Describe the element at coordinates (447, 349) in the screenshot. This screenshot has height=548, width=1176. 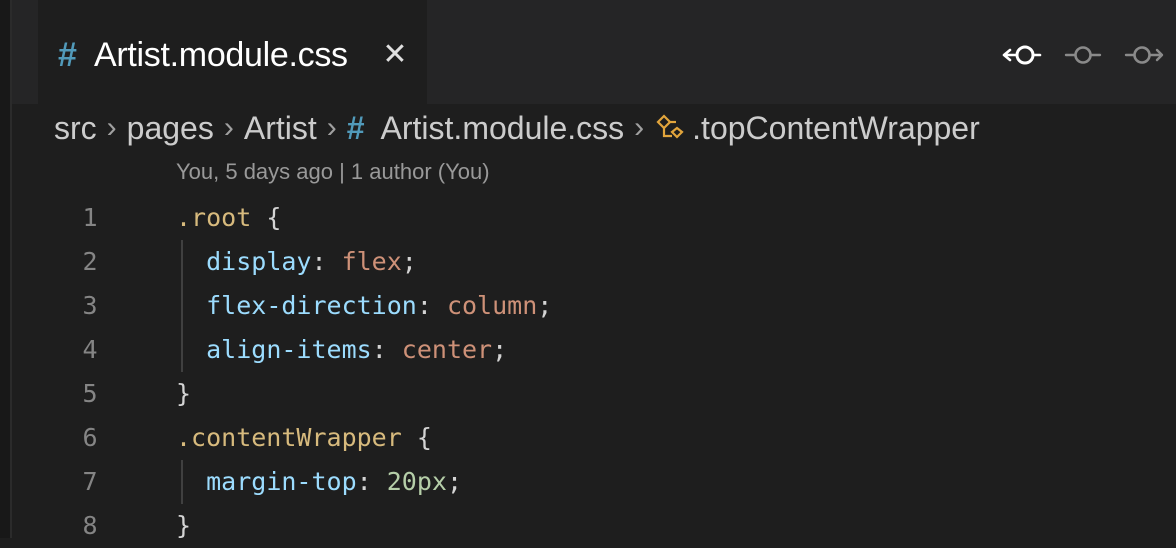
I see `css-value: center` at that location.